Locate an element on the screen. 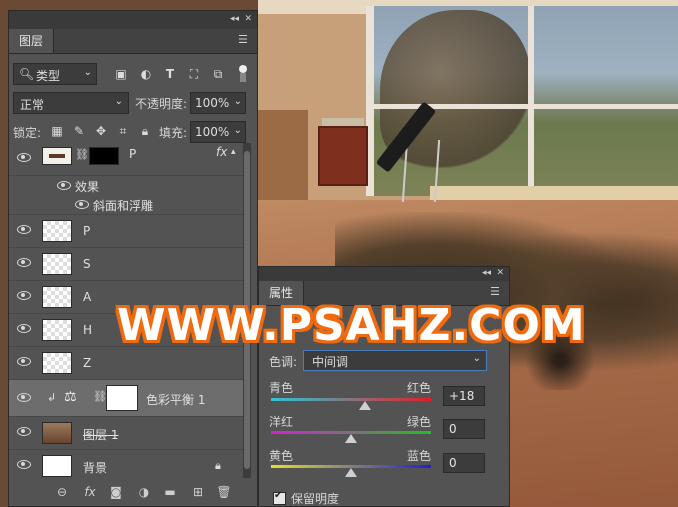 The image size is (678, 507). lock-label: 锁定: is located at coordinates (27, 133).